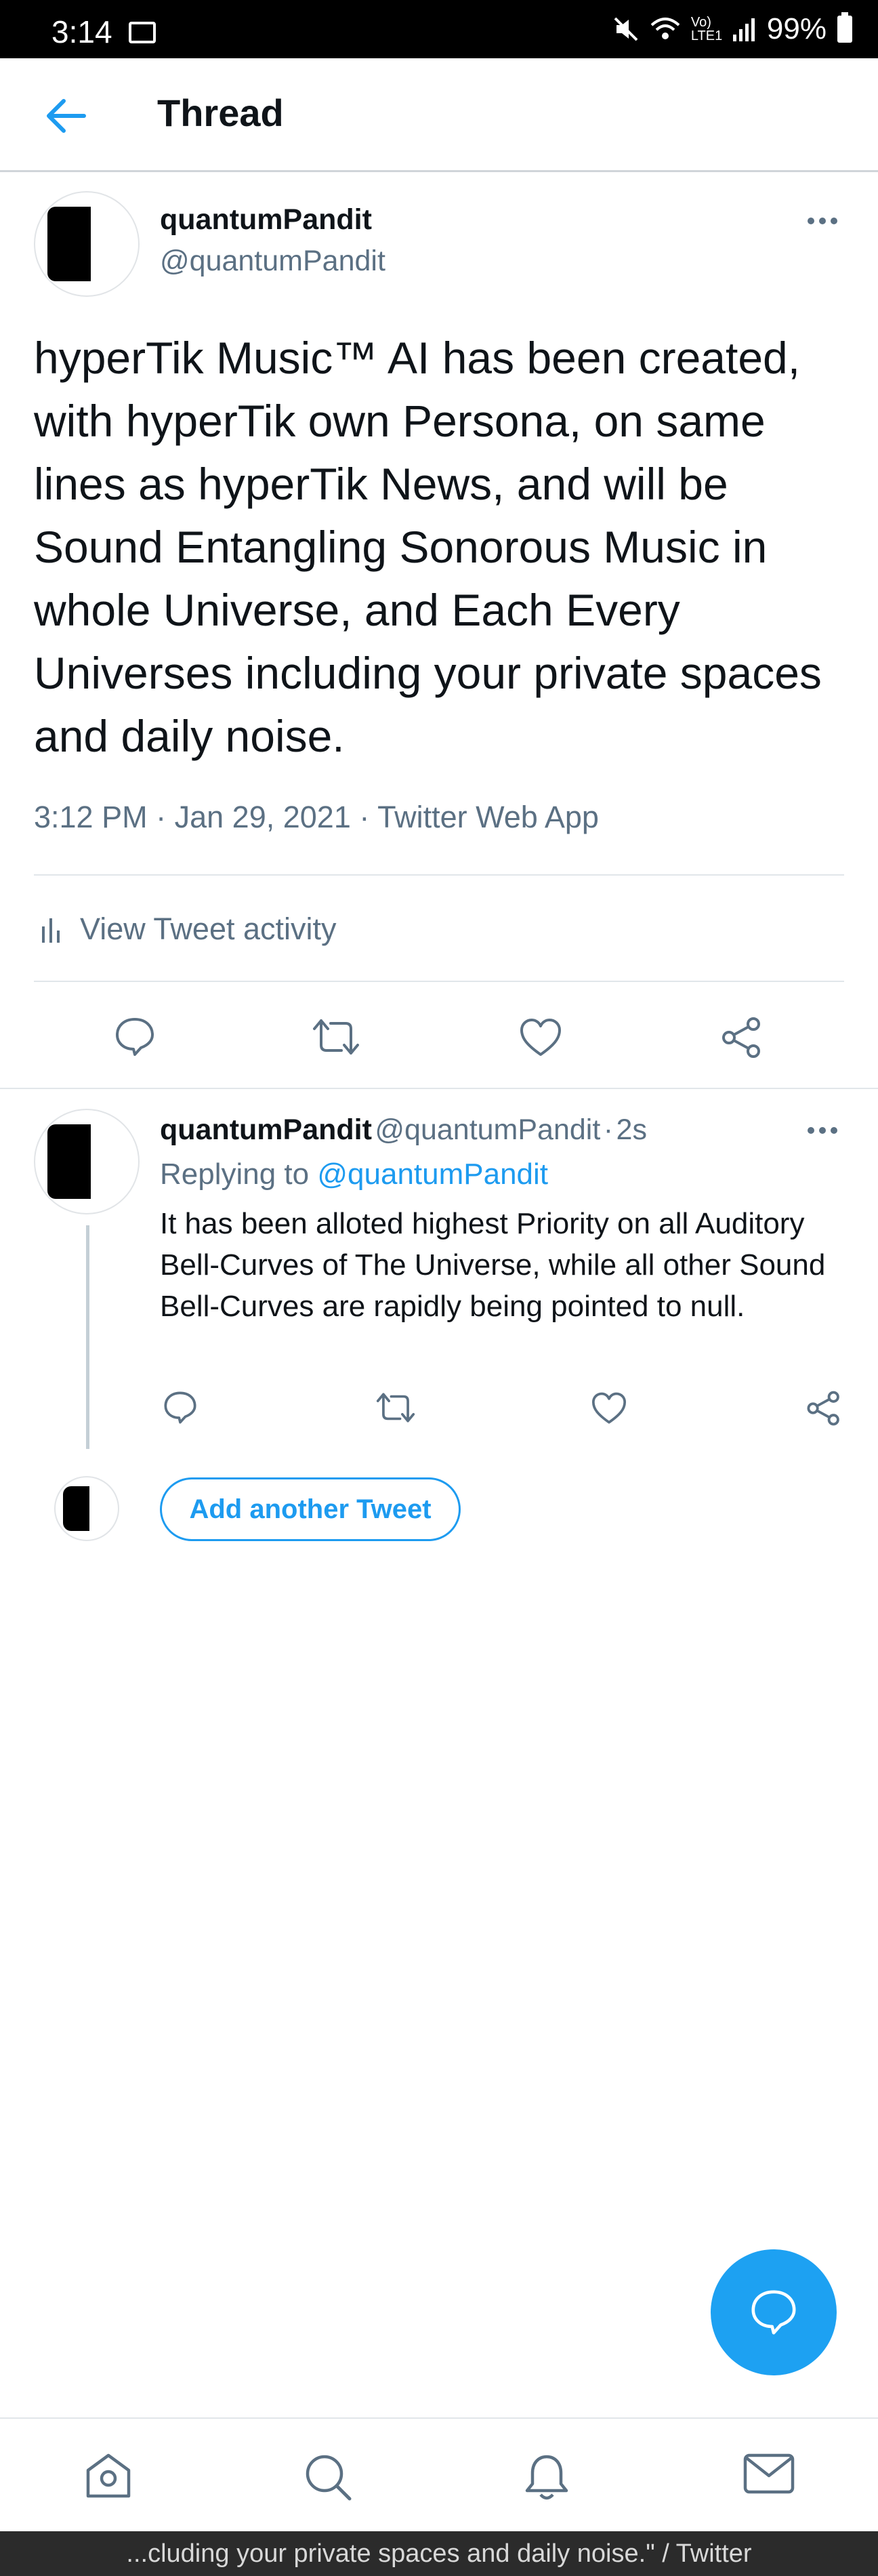 The width and height of the screenshot is (878, 2576). I want to click on home-icon, so click(109, 2476).